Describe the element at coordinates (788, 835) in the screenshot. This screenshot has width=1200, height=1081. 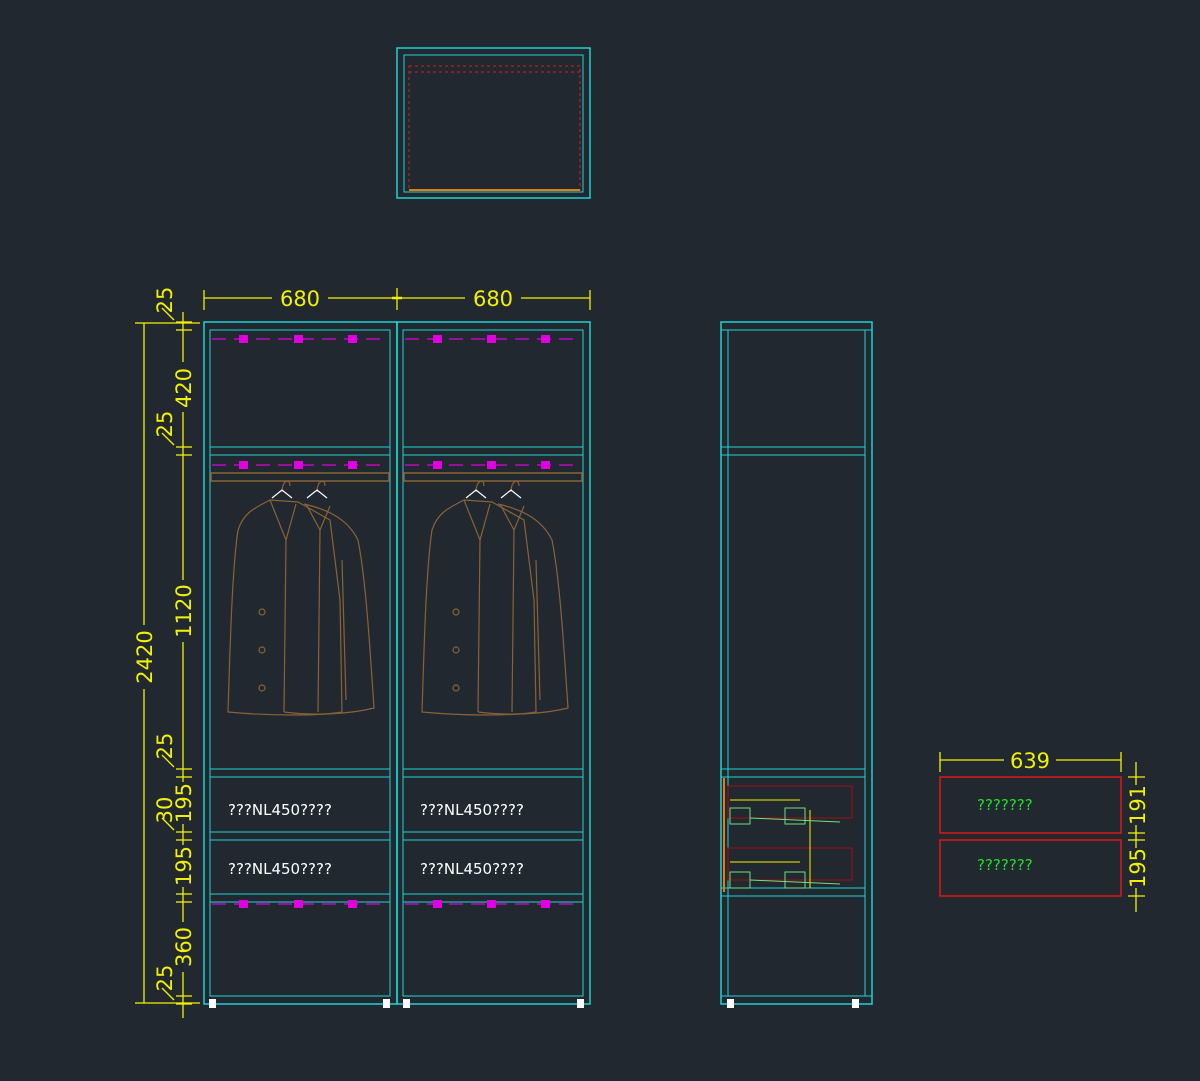
I see `side-drawer-assembly` at that location.